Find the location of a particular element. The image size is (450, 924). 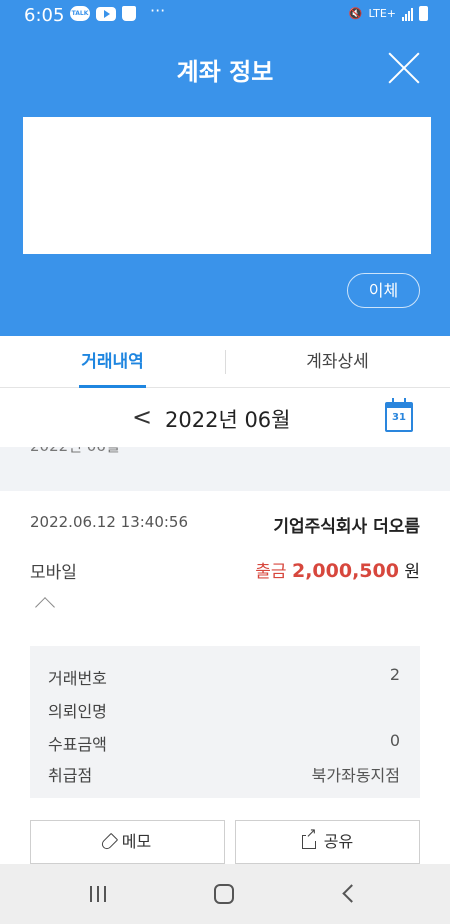

detail-label: 수표금액 is located at coordinates (77, 744).